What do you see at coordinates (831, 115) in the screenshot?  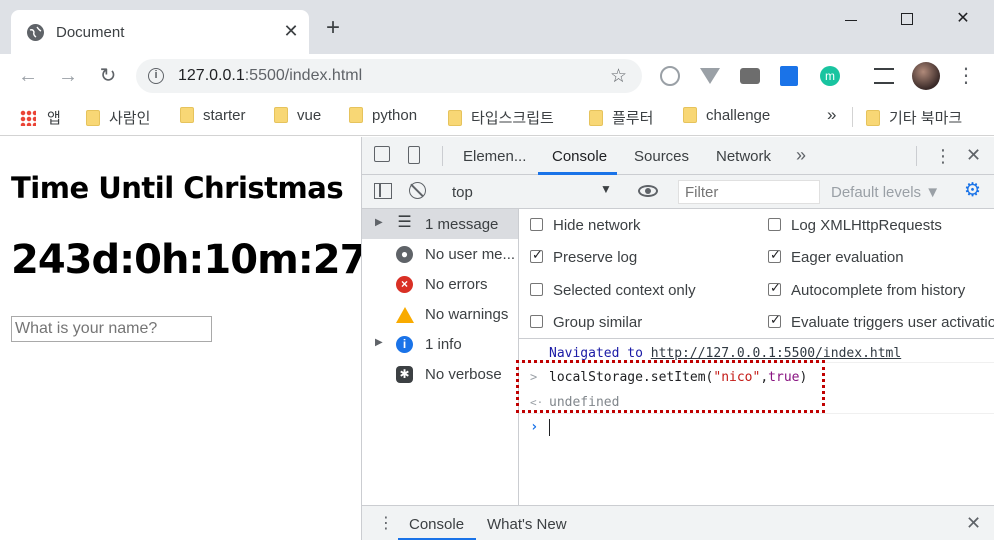 I see `bookmarks-overflow-button: »` at bounding box center [831, 115].